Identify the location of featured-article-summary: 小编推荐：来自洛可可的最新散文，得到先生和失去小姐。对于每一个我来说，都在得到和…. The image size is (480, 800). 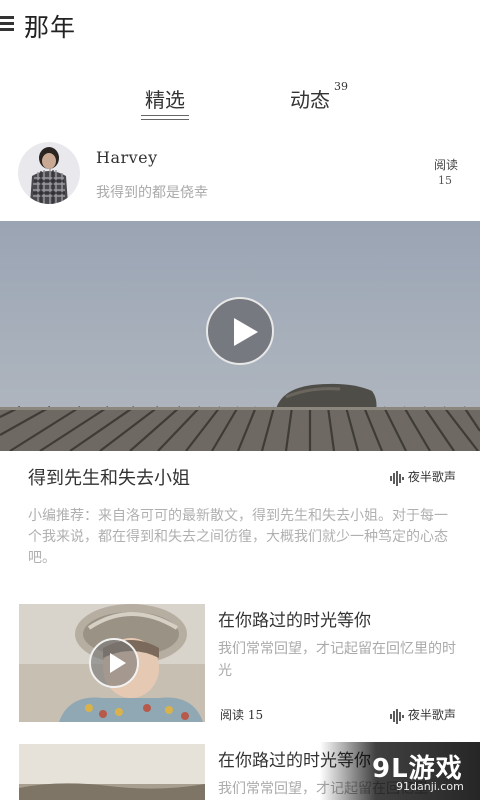
(238, 537).